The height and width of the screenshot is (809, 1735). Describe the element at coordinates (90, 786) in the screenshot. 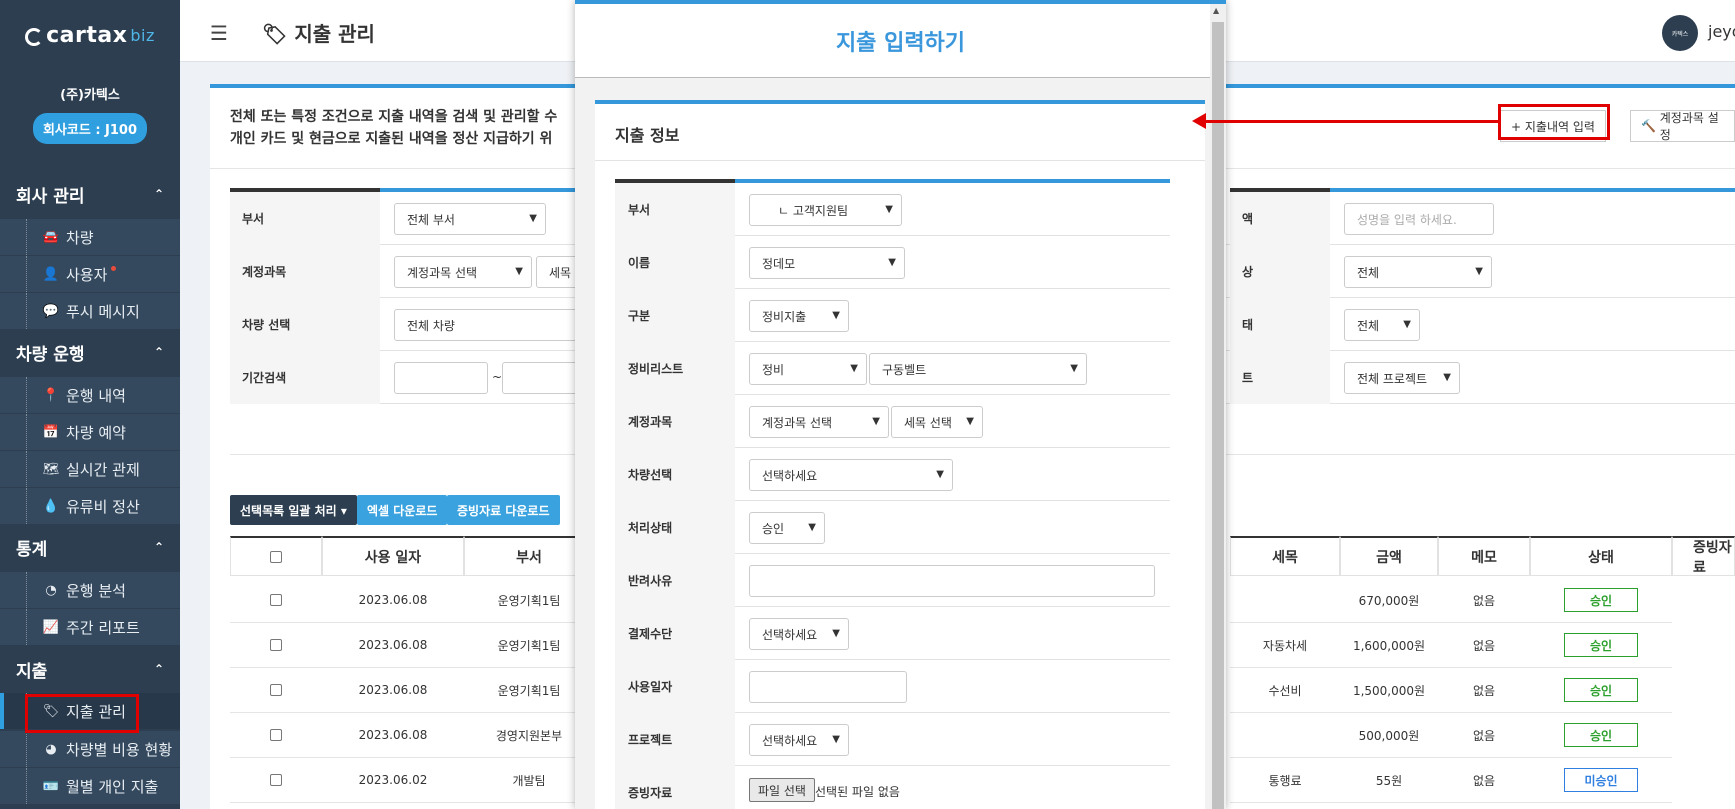

I see `sidebar-item-monthly-expense: 🪪 월별 개인 지출` at that location.